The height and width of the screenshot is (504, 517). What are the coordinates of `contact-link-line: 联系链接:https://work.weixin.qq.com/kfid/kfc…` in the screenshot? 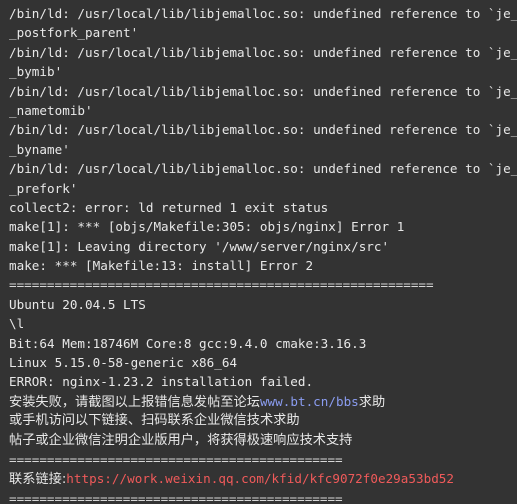 It's located at (263, 478).